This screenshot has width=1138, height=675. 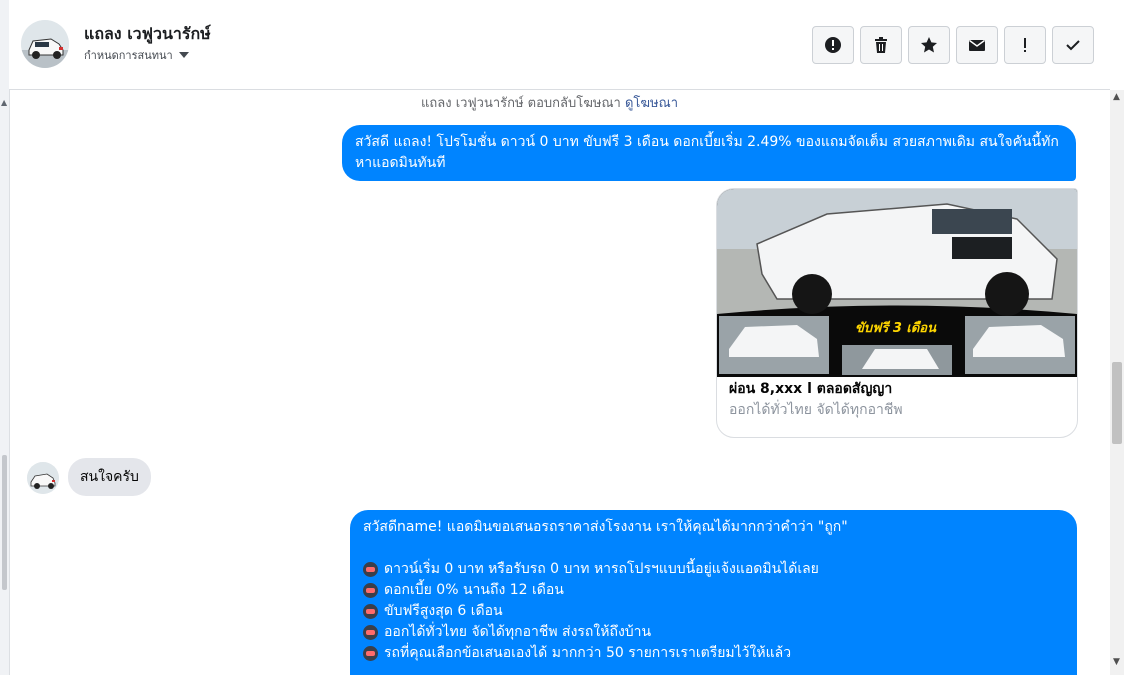 I want to click on alert-circle-icon, so click(x=833, y=45).